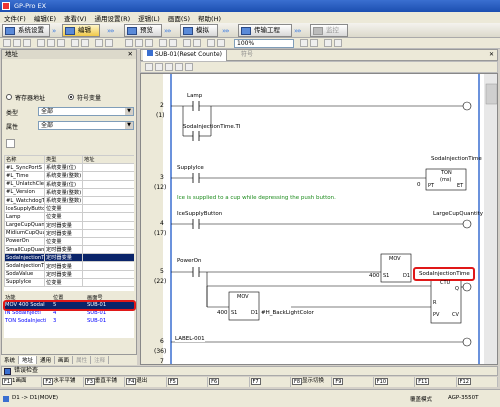 The width and height of the screenshot is (500, 407). I want to click on table-row: #L_Version 系统变量(整数), so click(69, 192).